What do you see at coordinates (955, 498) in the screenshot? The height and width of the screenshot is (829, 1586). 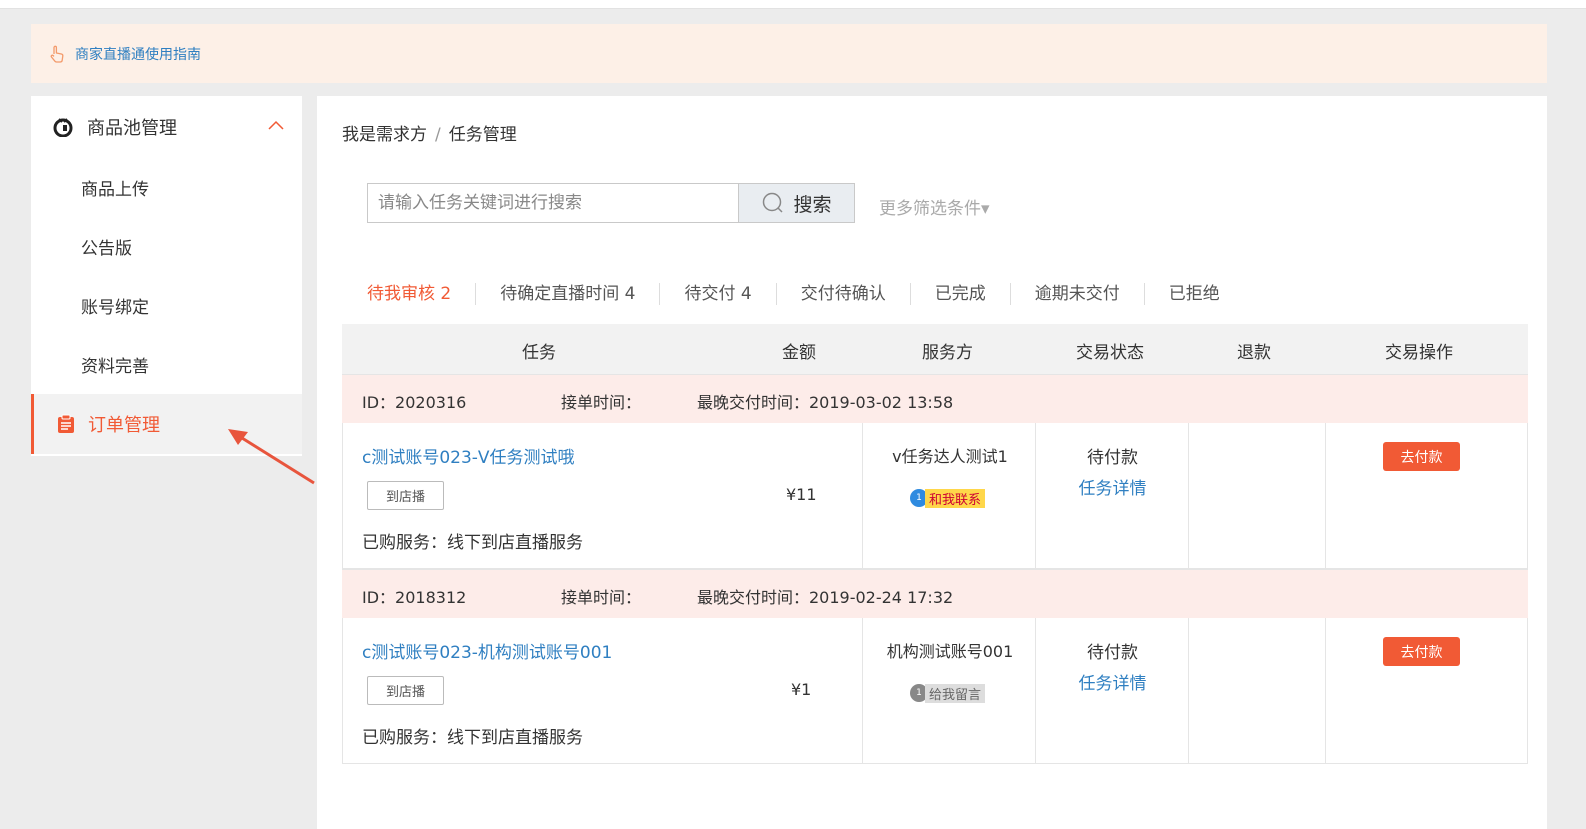 I see `contact-label: 和我联系` at bounding box center [955, 498].